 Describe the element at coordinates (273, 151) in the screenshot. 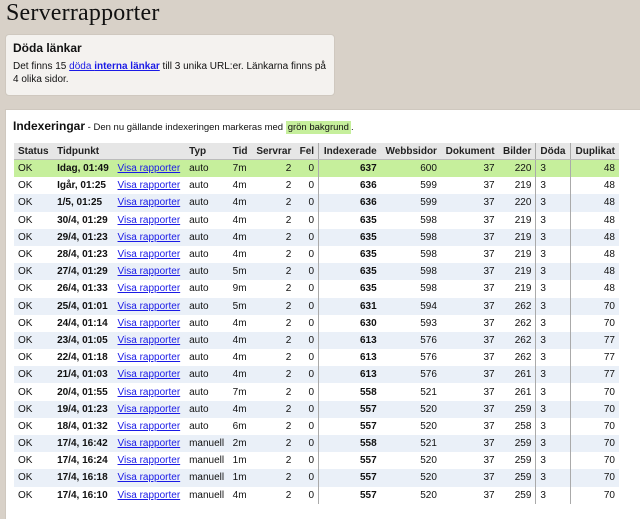

I see `col-header-servrar: Servrar` at that location.